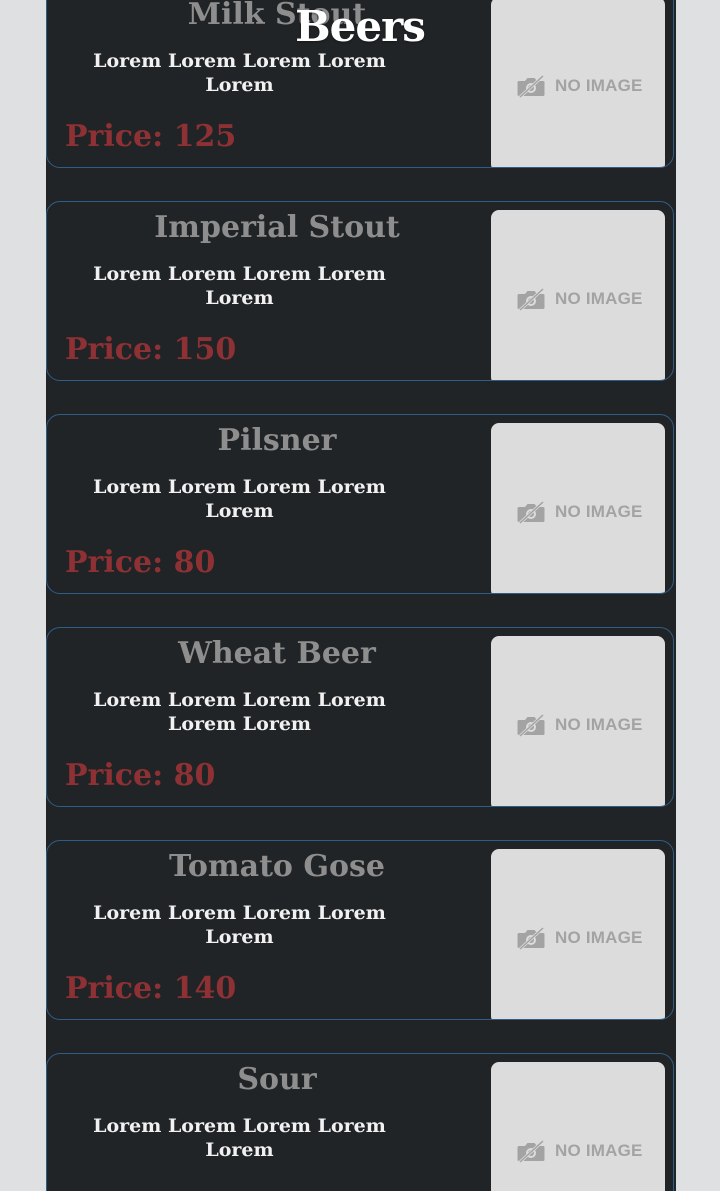  Describe the element at coordinates (151, 349) in the screenshot. I see `beer-price: Price: 150` at that location.